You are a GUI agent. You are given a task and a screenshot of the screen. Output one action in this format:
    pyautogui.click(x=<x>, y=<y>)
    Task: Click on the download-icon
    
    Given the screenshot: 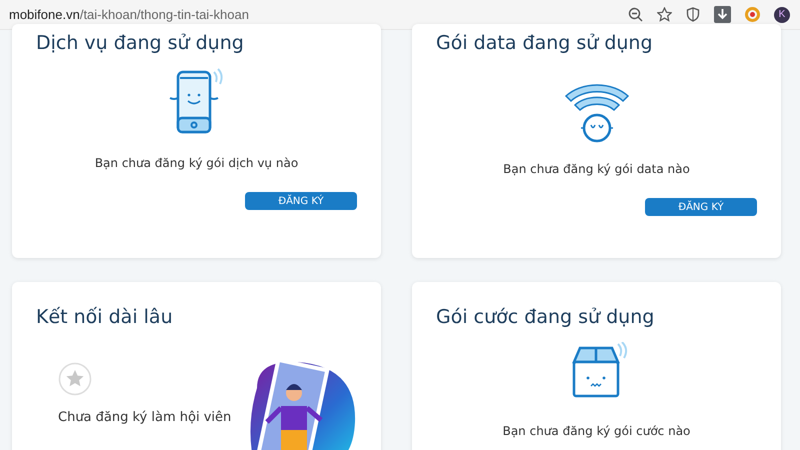 What is the action you would take?
    pyautogui.click(x=722, y=14)
    